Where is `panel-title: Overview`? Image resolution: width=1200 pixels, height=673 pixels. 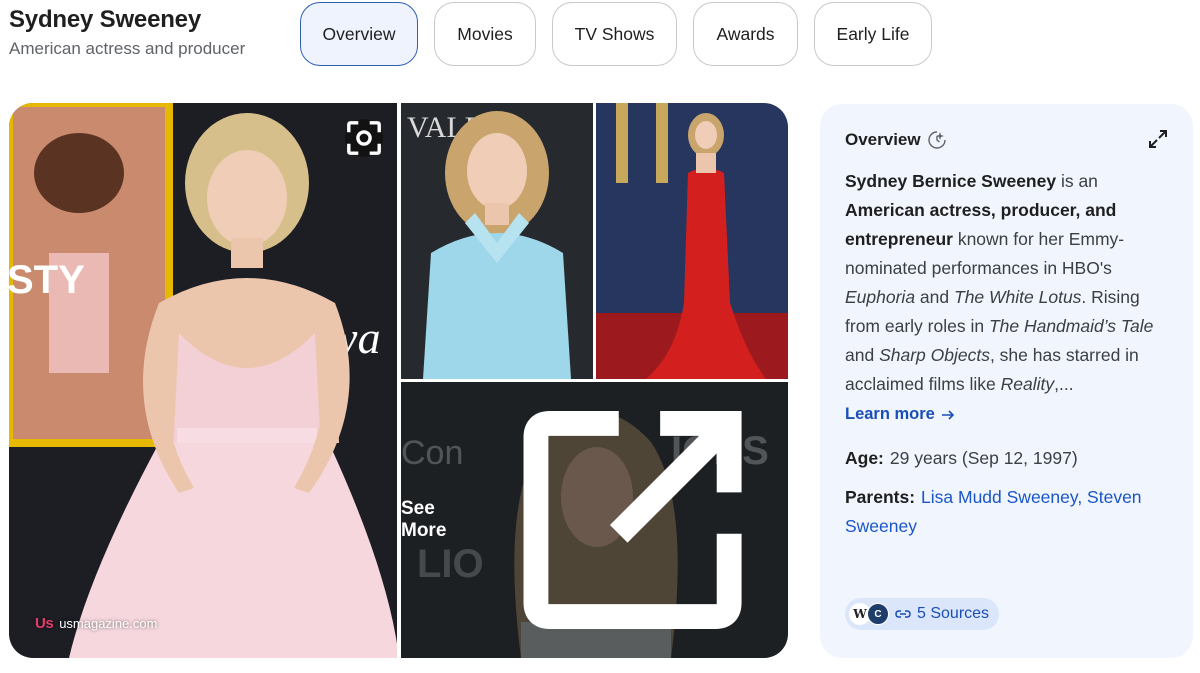
panel-title: Overview is located at coordinates (883, 139).